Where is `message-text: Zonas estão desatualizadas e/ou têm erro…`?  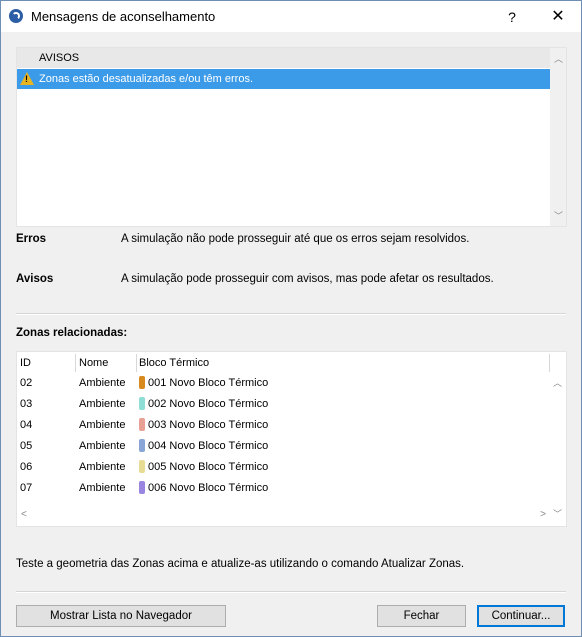
message-text: Zonas estão desatualizadas e/ou têm erro… is located at coordinates (146, 79).